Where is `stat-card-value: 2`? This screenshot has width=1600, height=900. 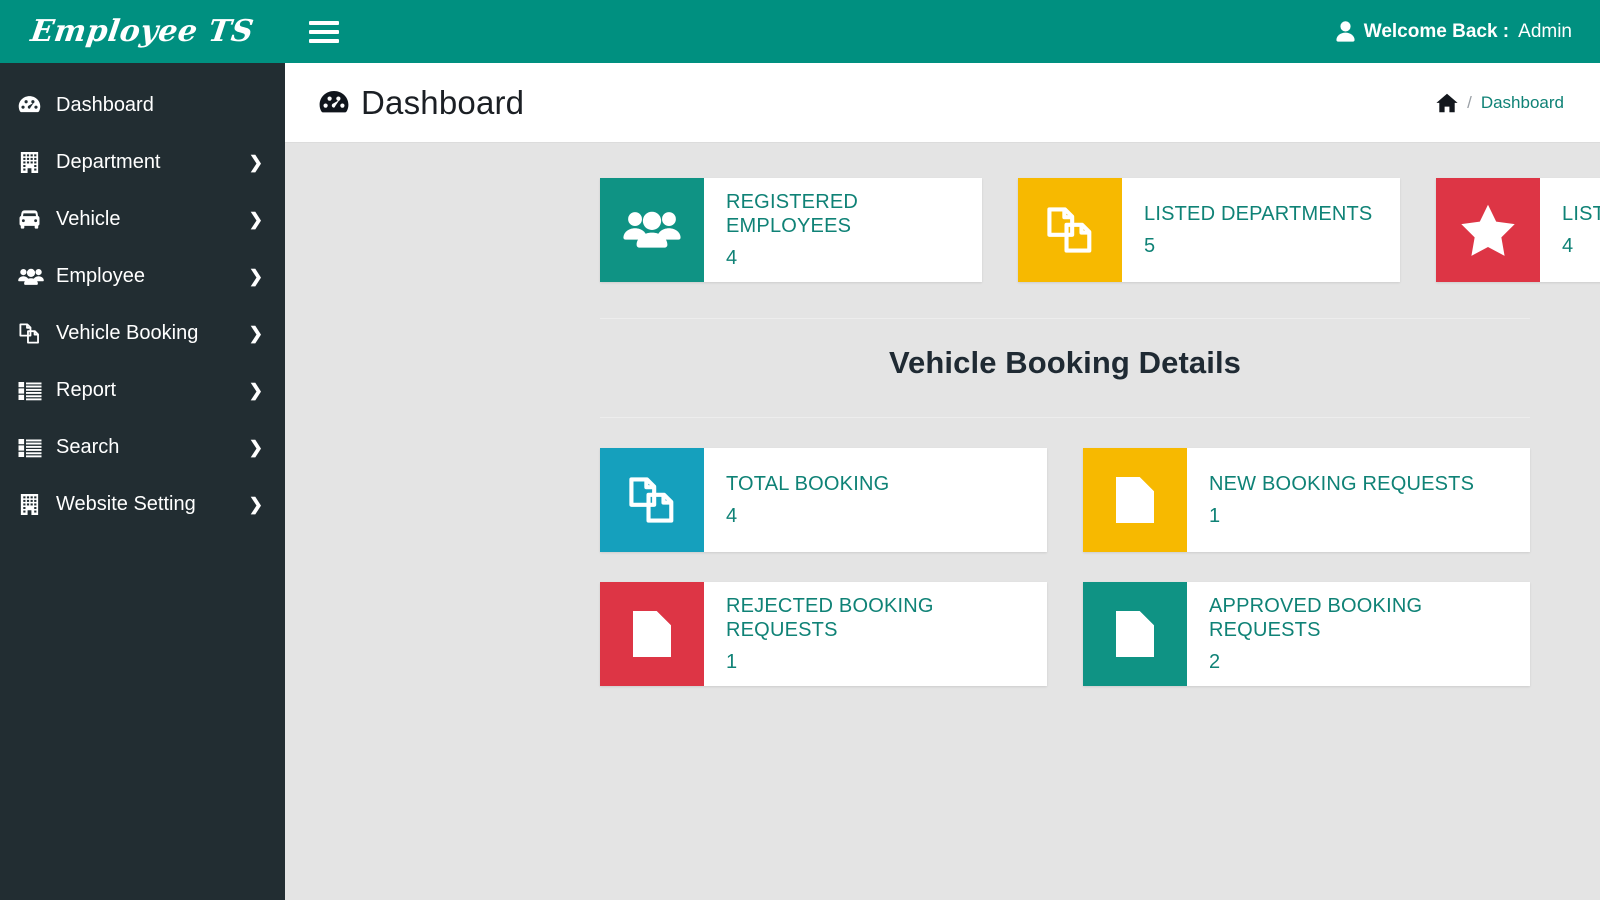 stat-card-value: 2 is located at coordinates (1215, 662).